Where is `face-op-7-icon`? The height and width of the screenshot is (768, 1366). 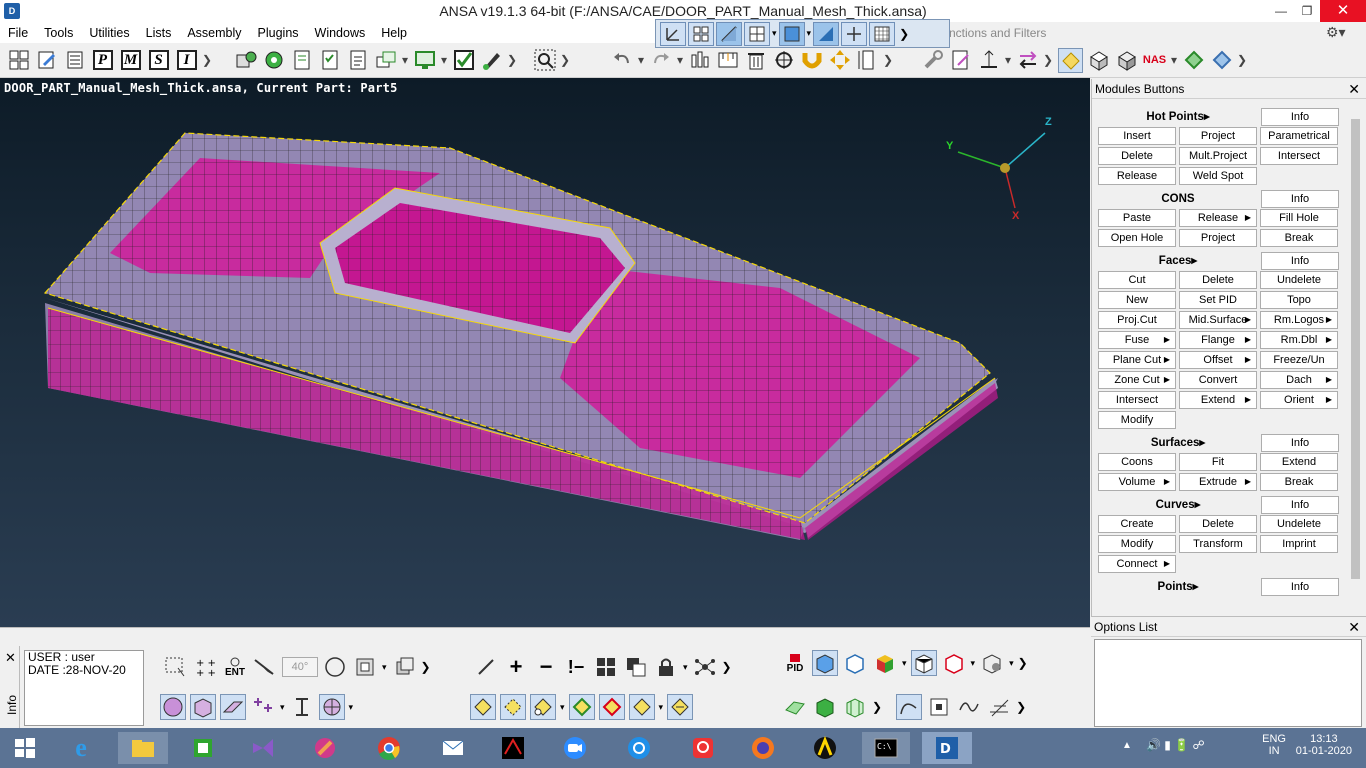
face-op-7-icon is located at coordinates (680, 707).